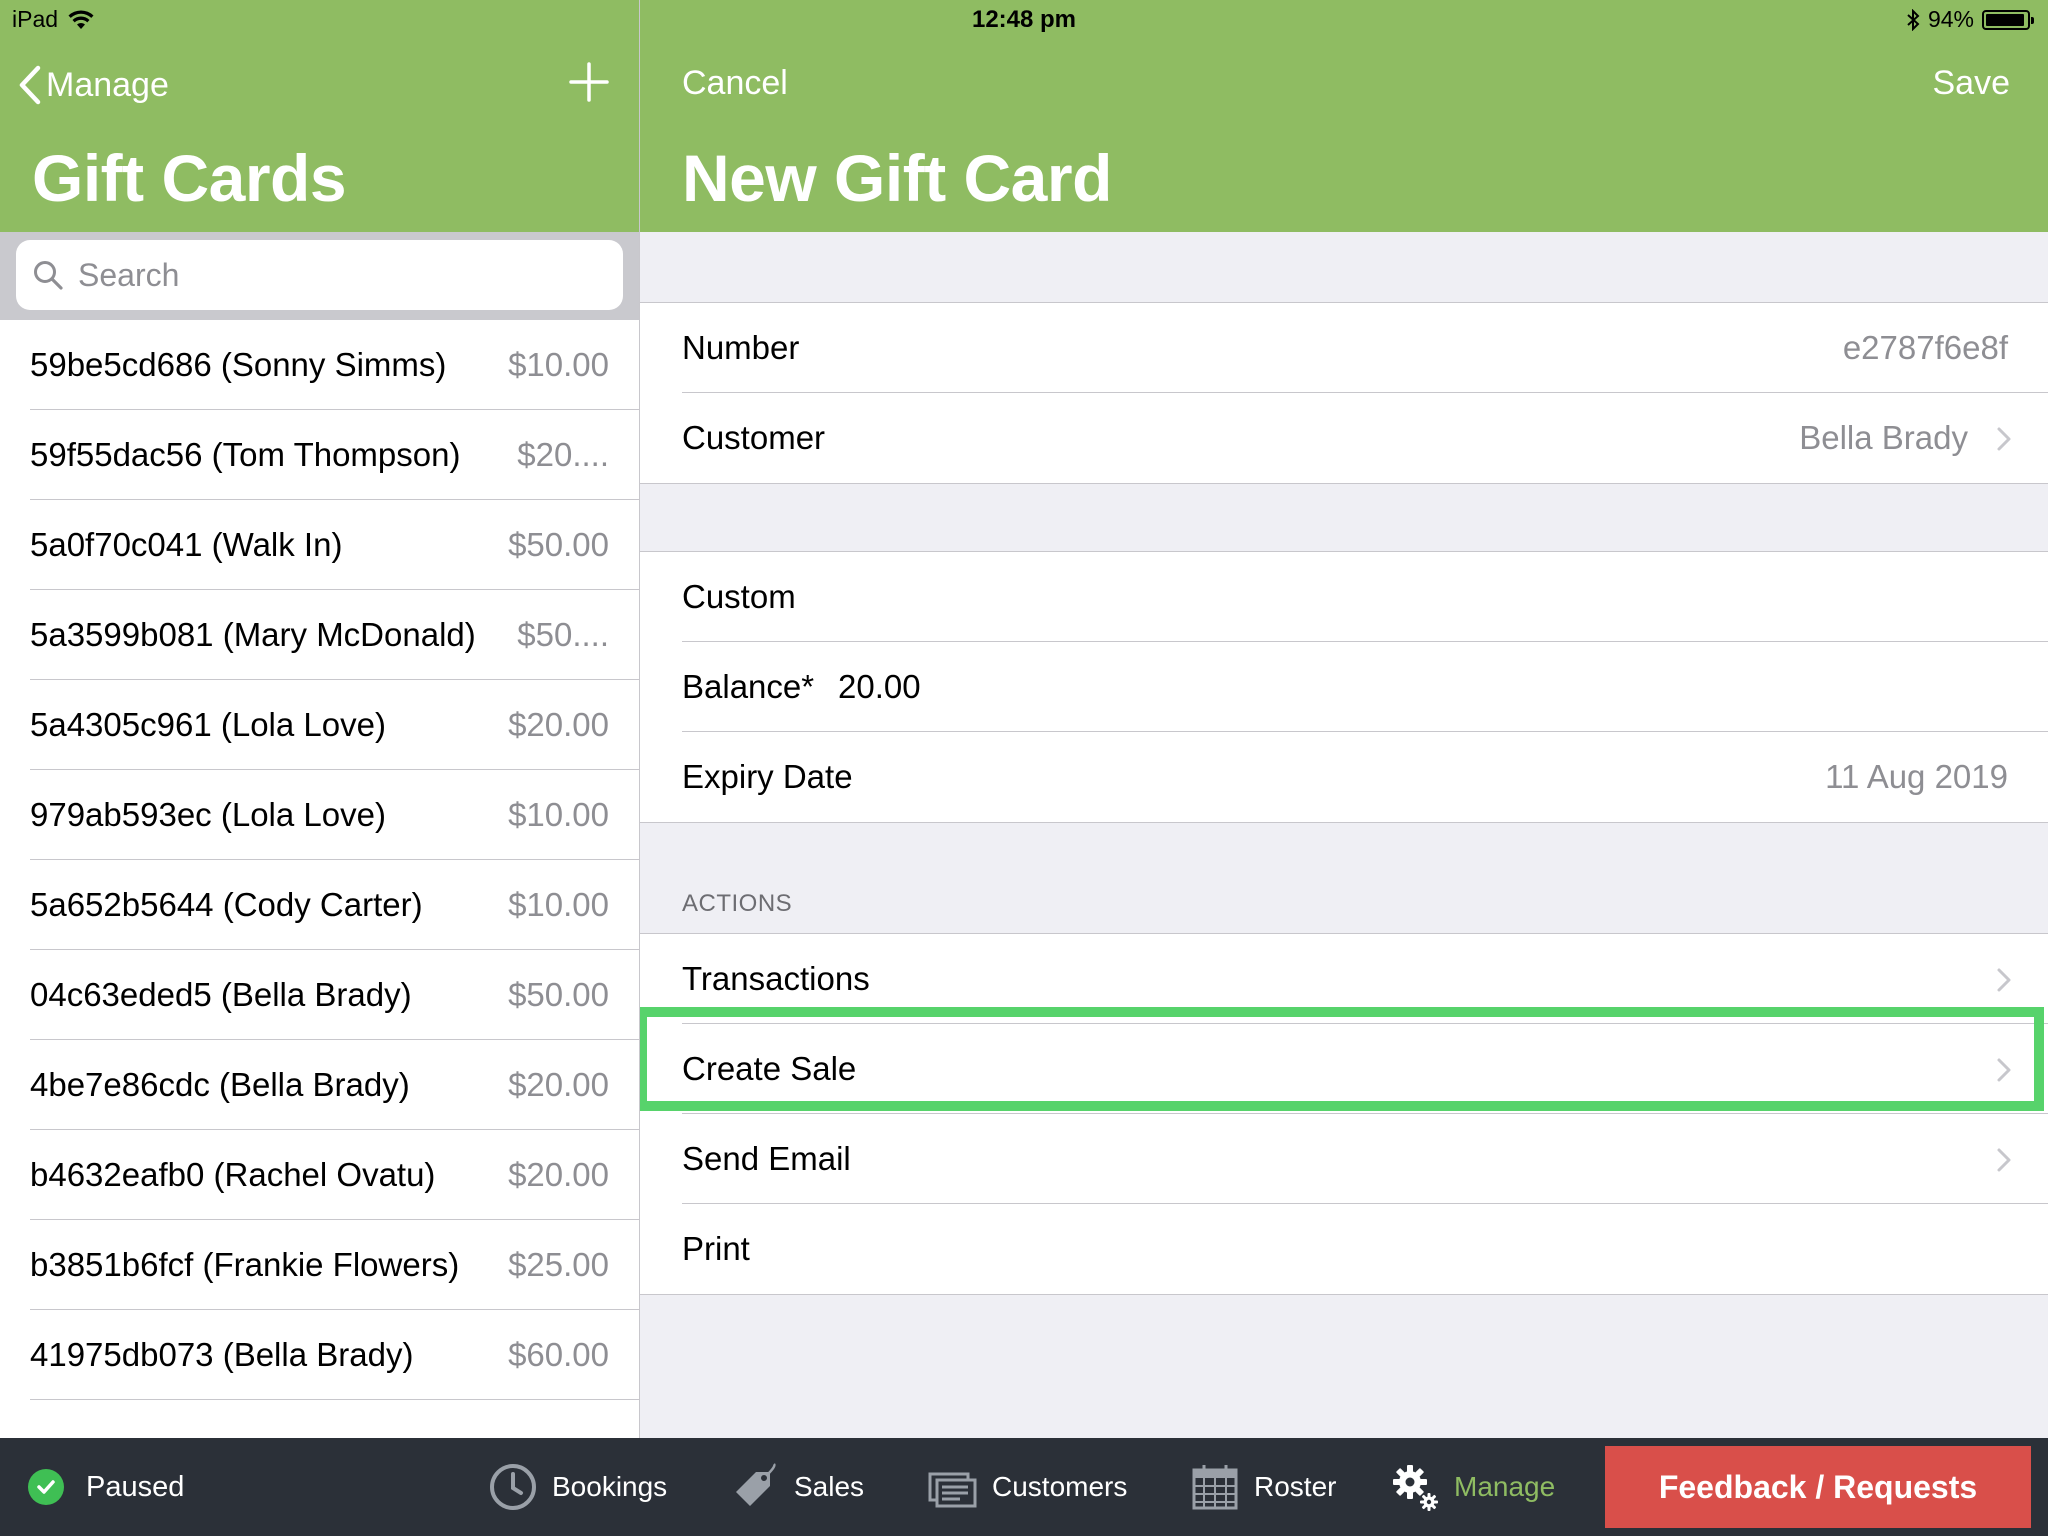  I want to click on tab-sales-label: Sales, so click(829, 1486).